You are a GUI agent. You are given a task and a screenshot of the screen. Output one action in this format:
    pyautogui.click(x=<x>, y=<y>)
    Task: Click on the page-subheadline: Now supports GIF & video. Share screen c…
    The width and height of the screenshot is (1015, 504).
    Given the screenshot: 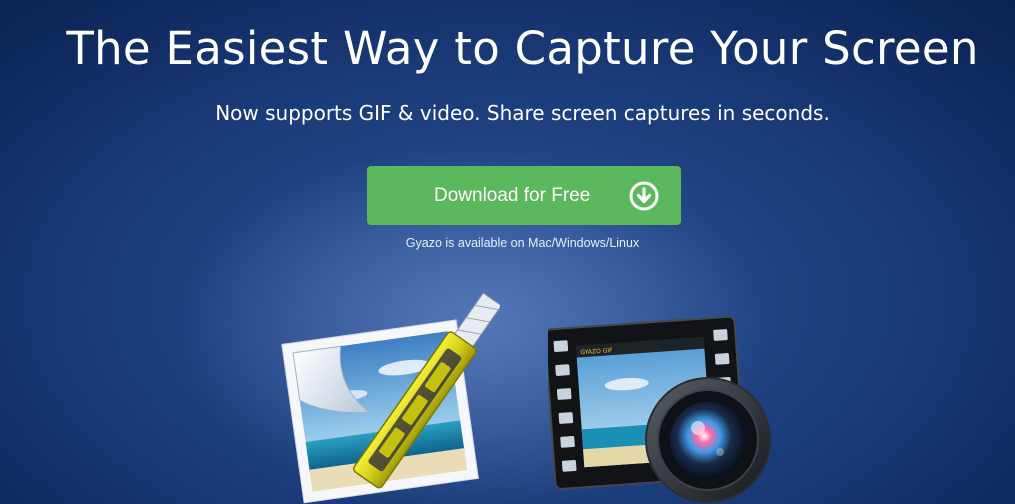 What is the action you would take?
    pyautogui.click(x=522, y=113)
    